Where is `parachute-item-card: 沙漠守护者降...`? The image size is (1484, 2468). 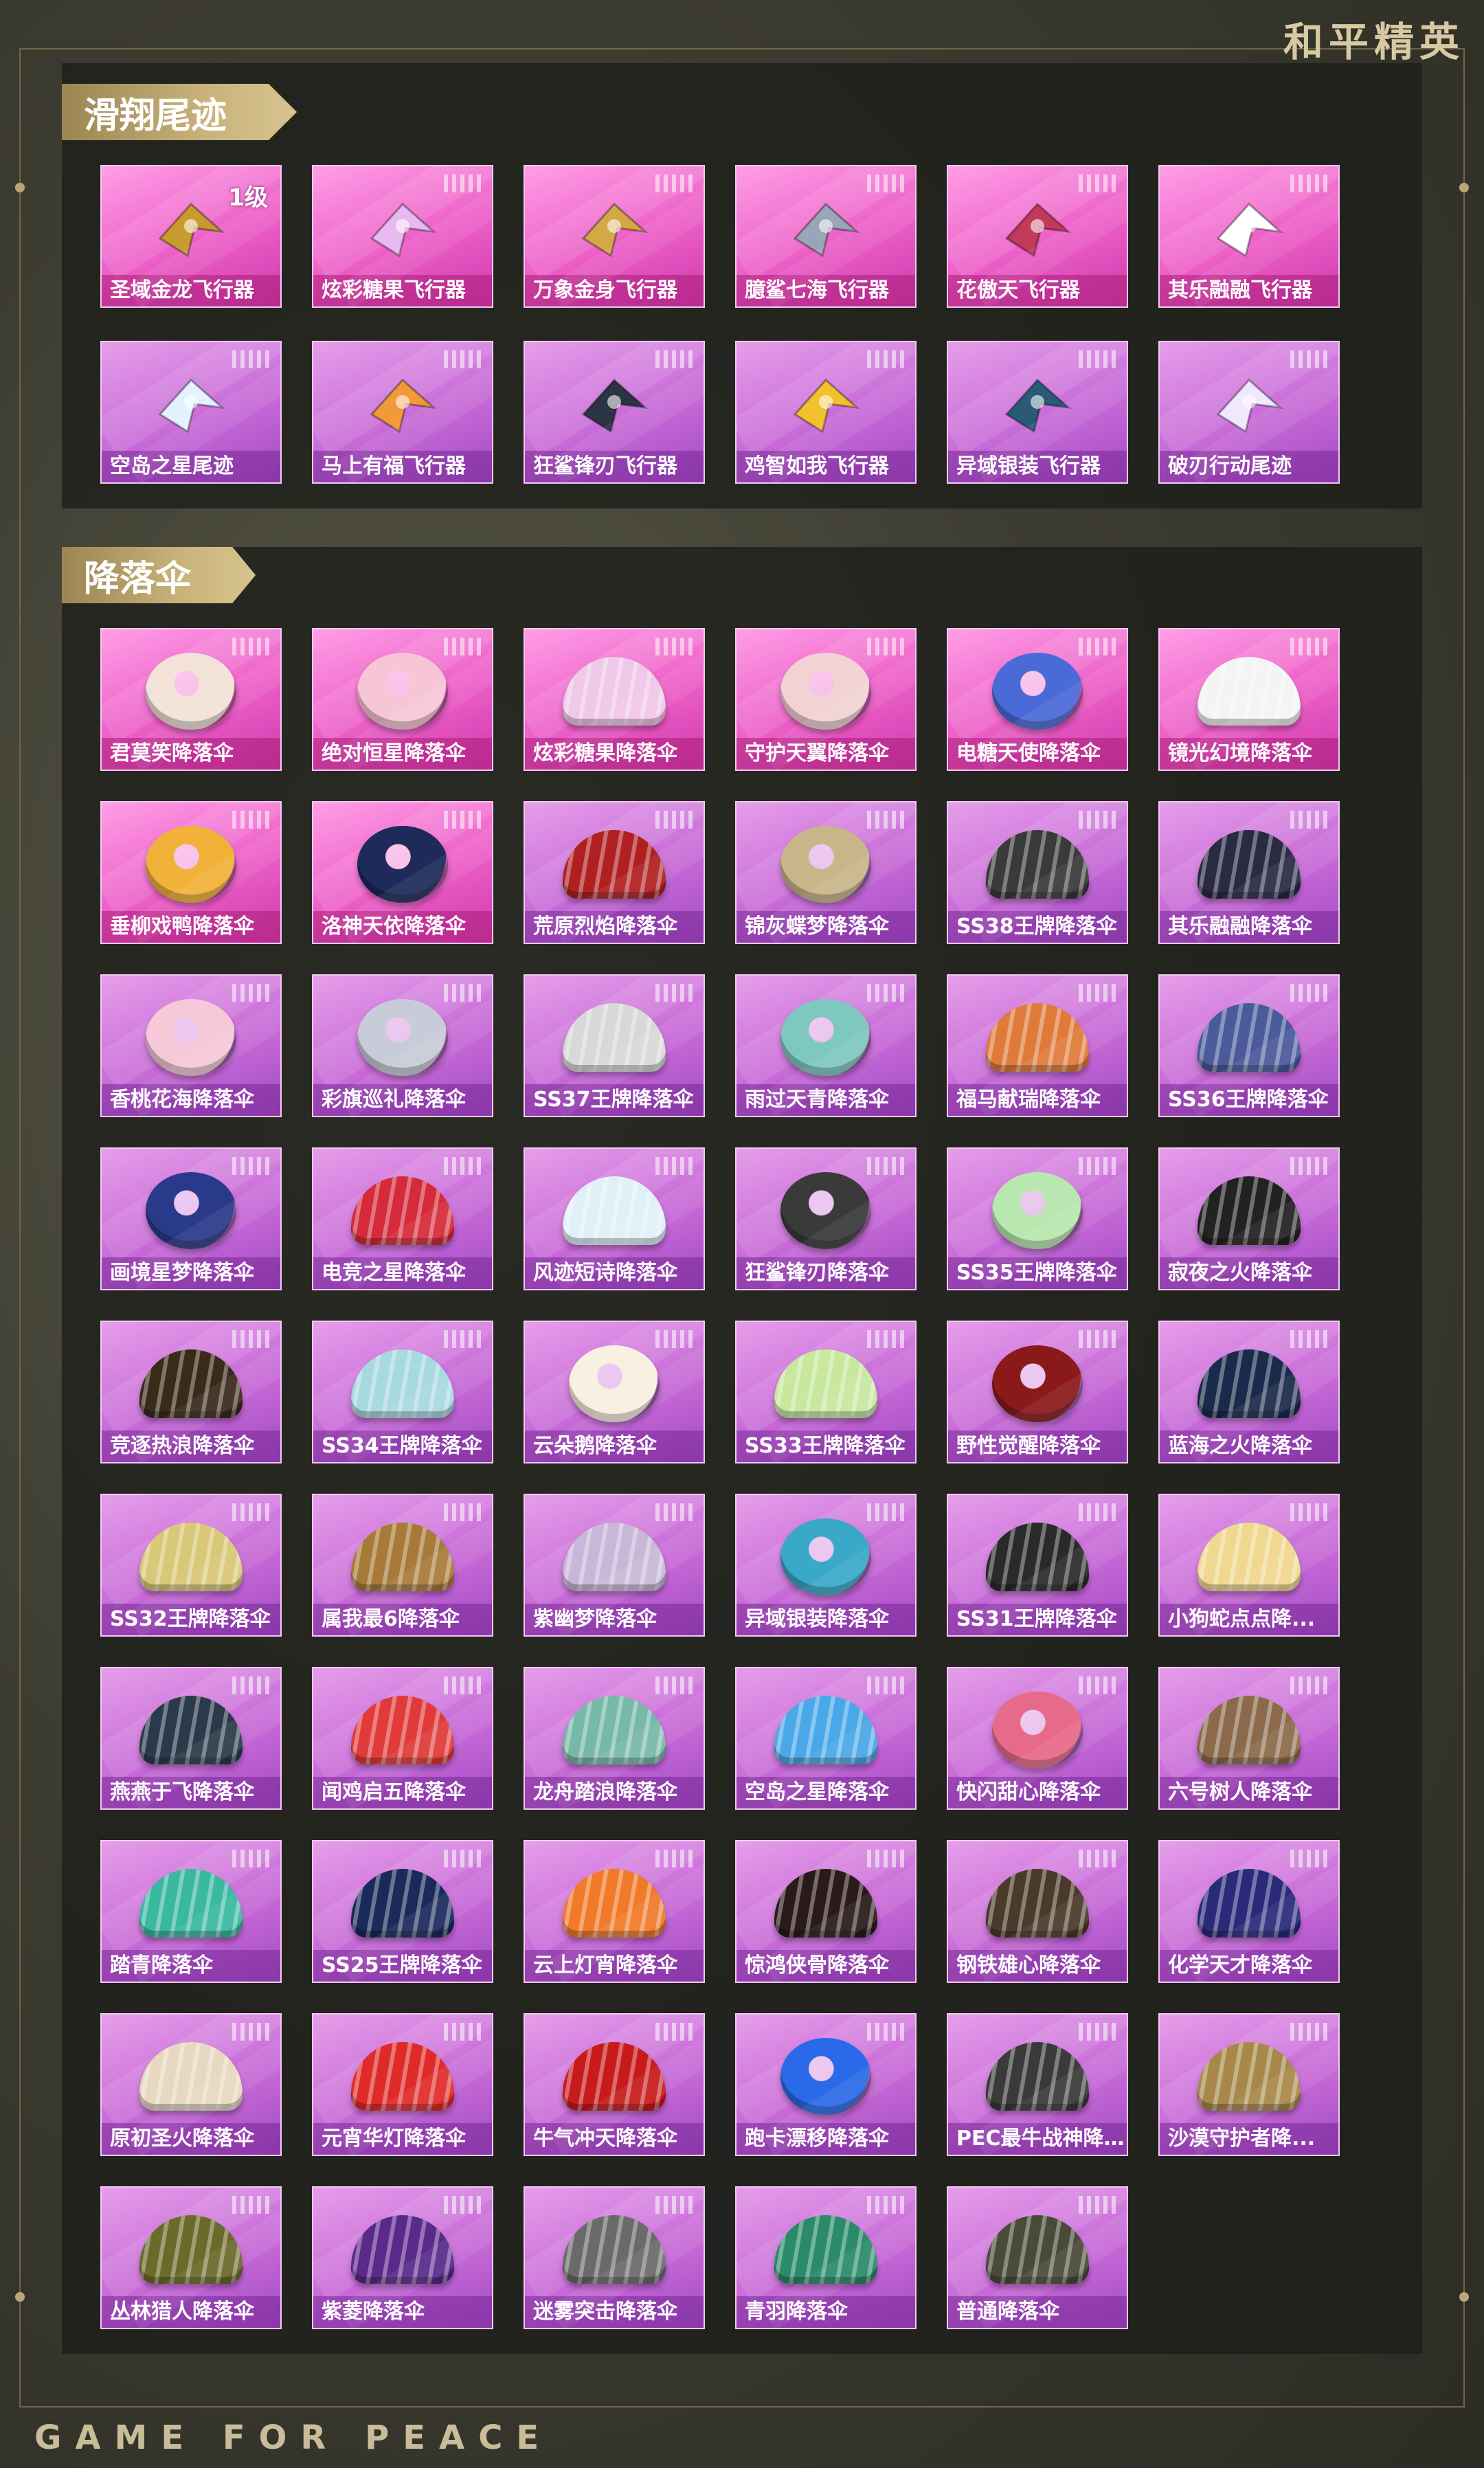
parachute-item-card: 沙漠守护者降... is located at coordinates (1249, 2084).